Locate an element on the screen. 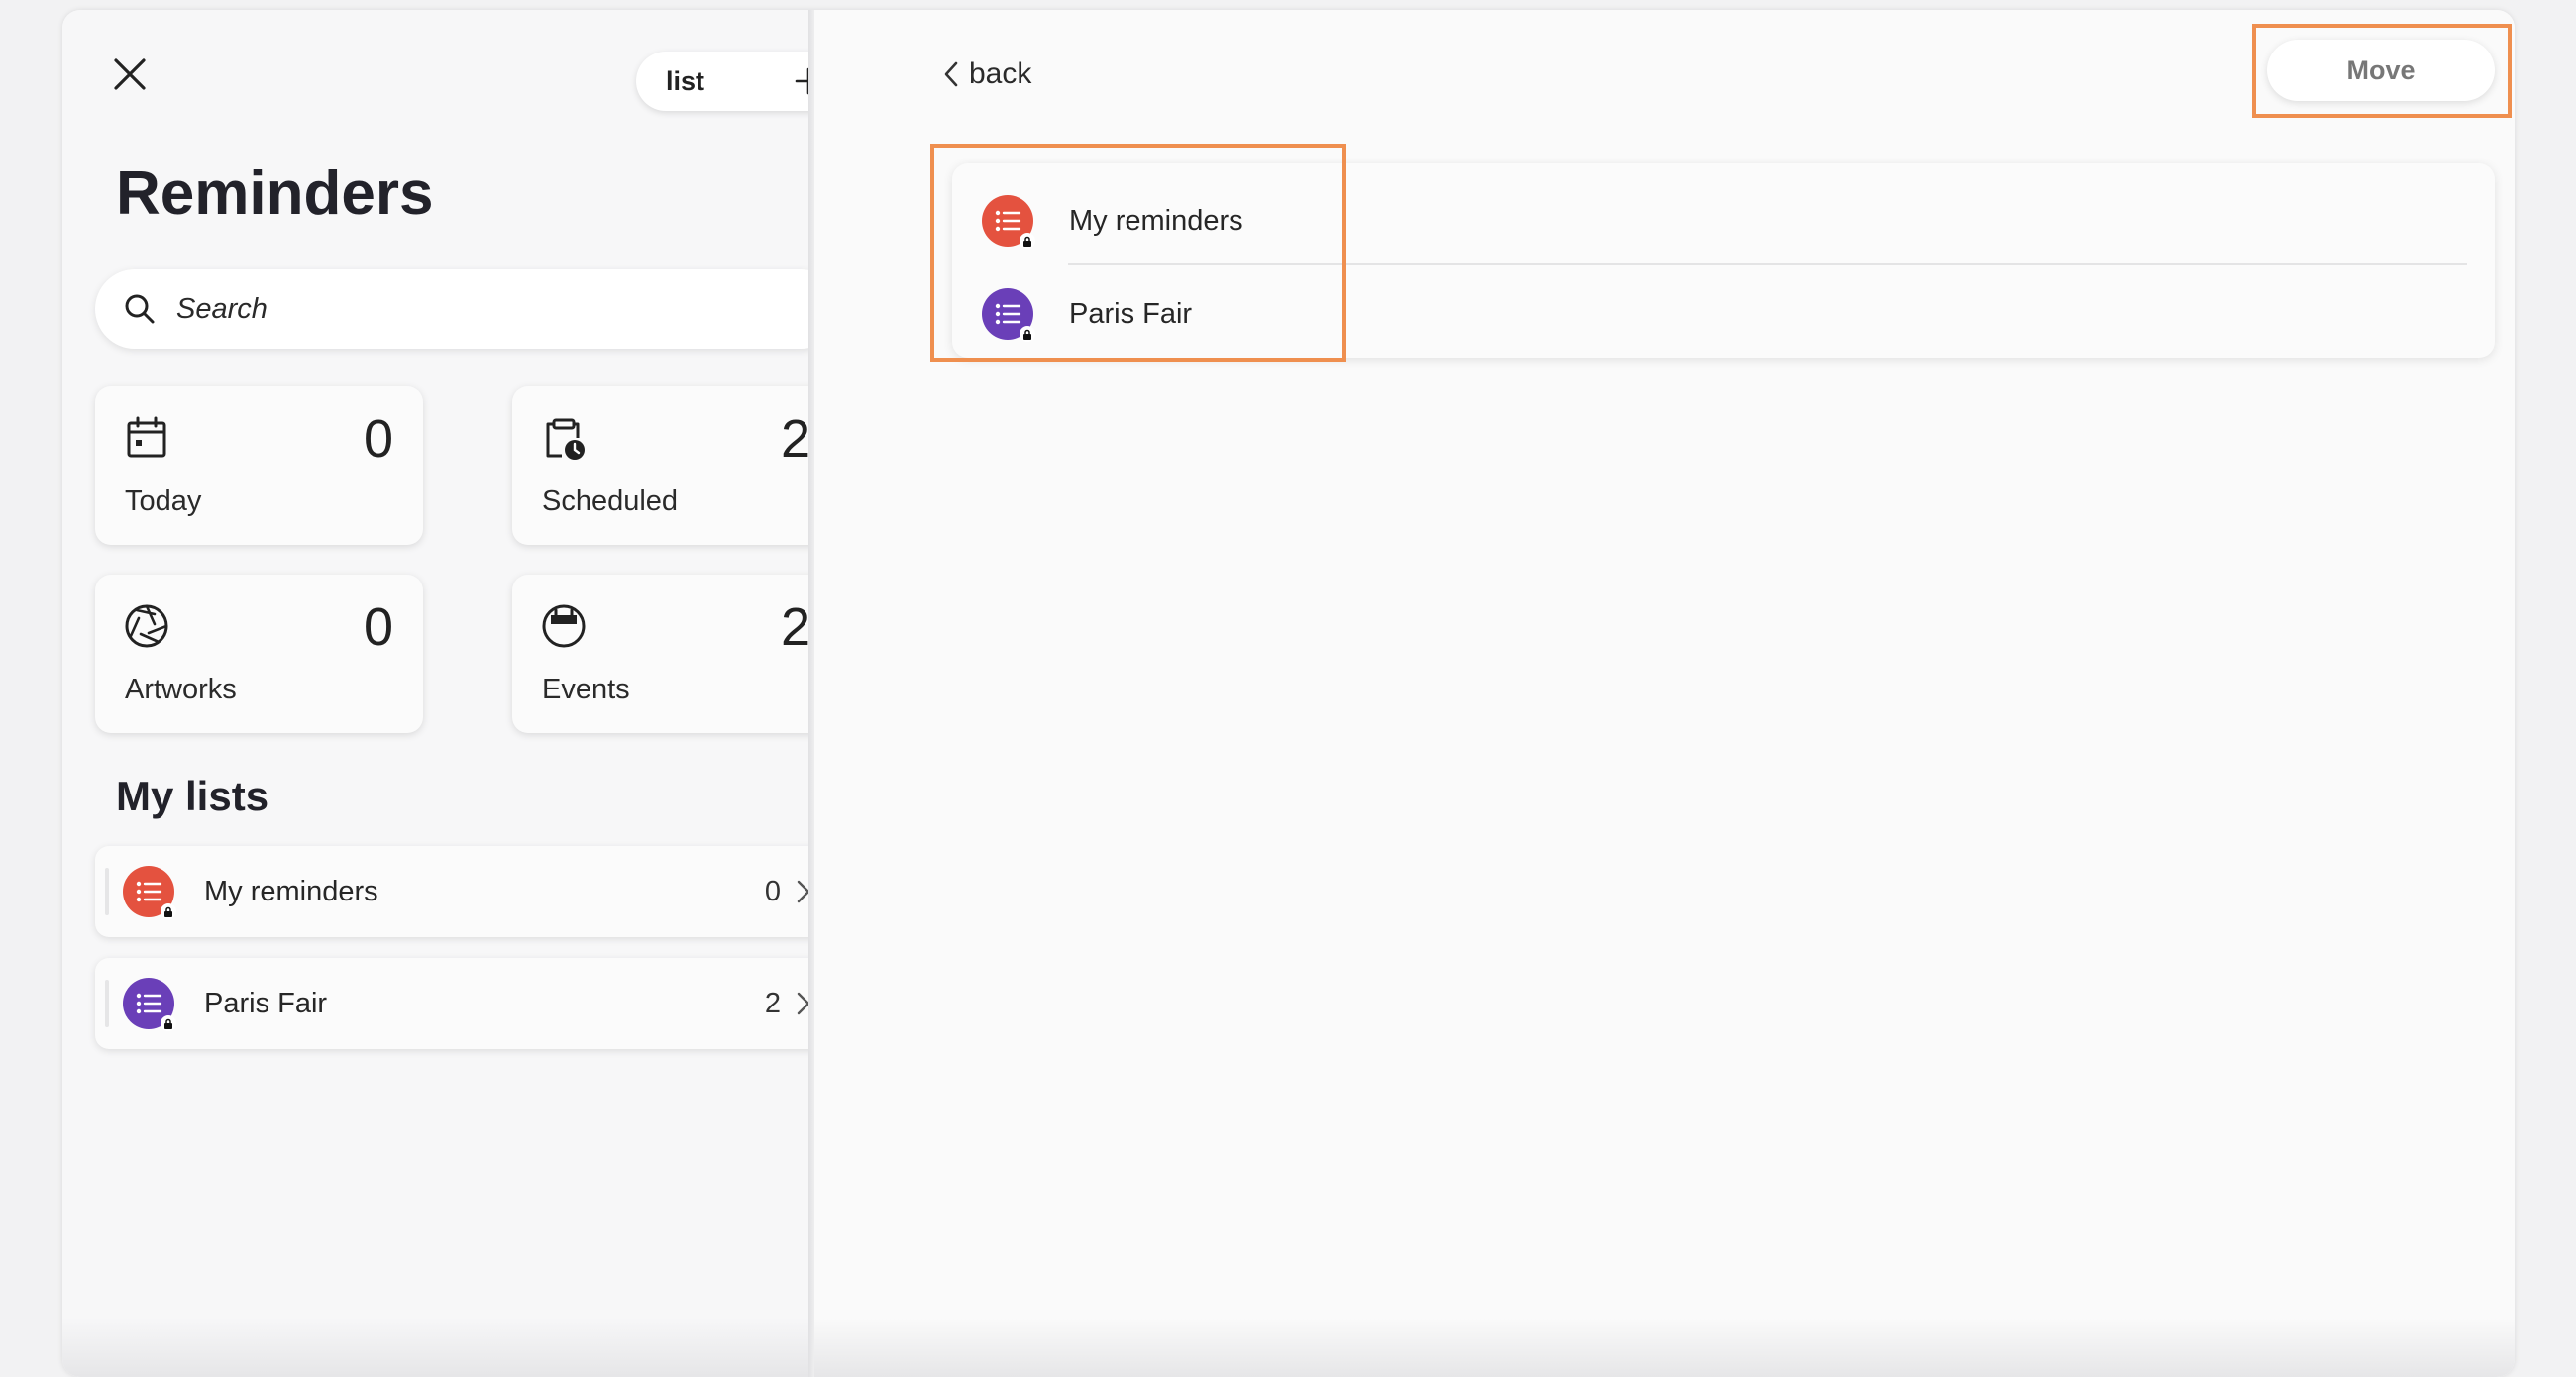 The height and width of the screenshot is (1377, 2576). events-label: Events is located at coordinates (586, 689).